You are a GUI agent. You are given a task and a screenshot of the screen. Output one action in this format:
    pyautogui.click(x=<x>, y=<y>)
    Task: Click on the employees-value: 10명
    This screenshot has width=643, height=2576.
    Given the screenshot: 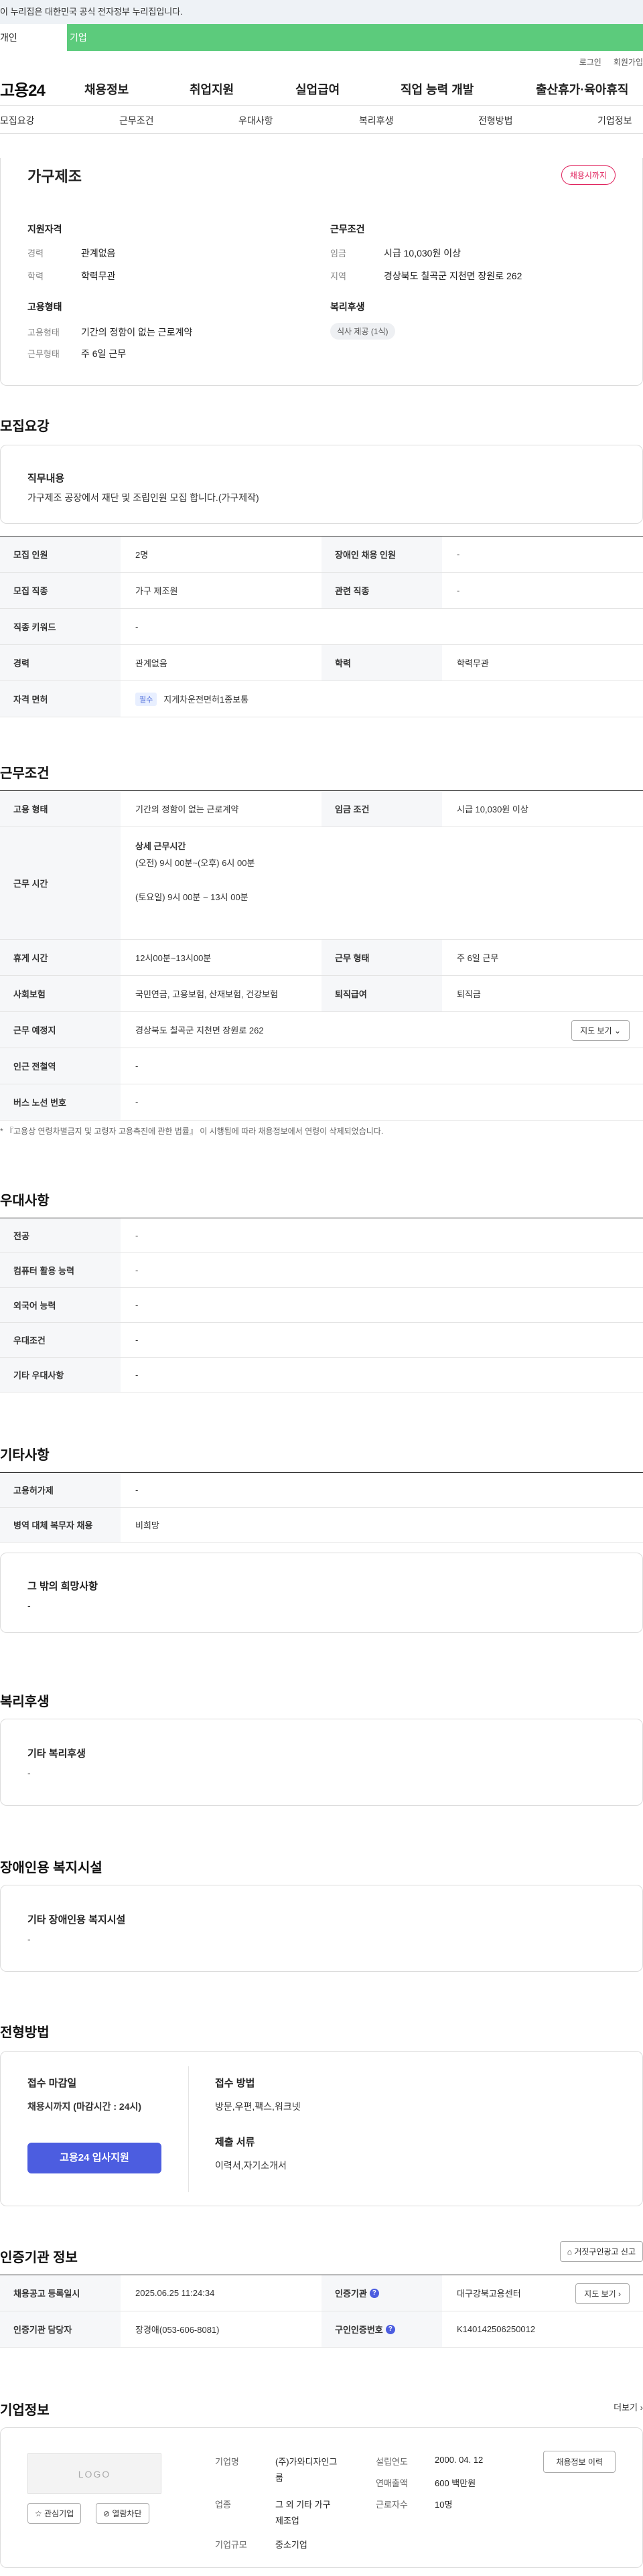 What is the action you would take?
    pyautogui.click(x=444, y=2505)
    